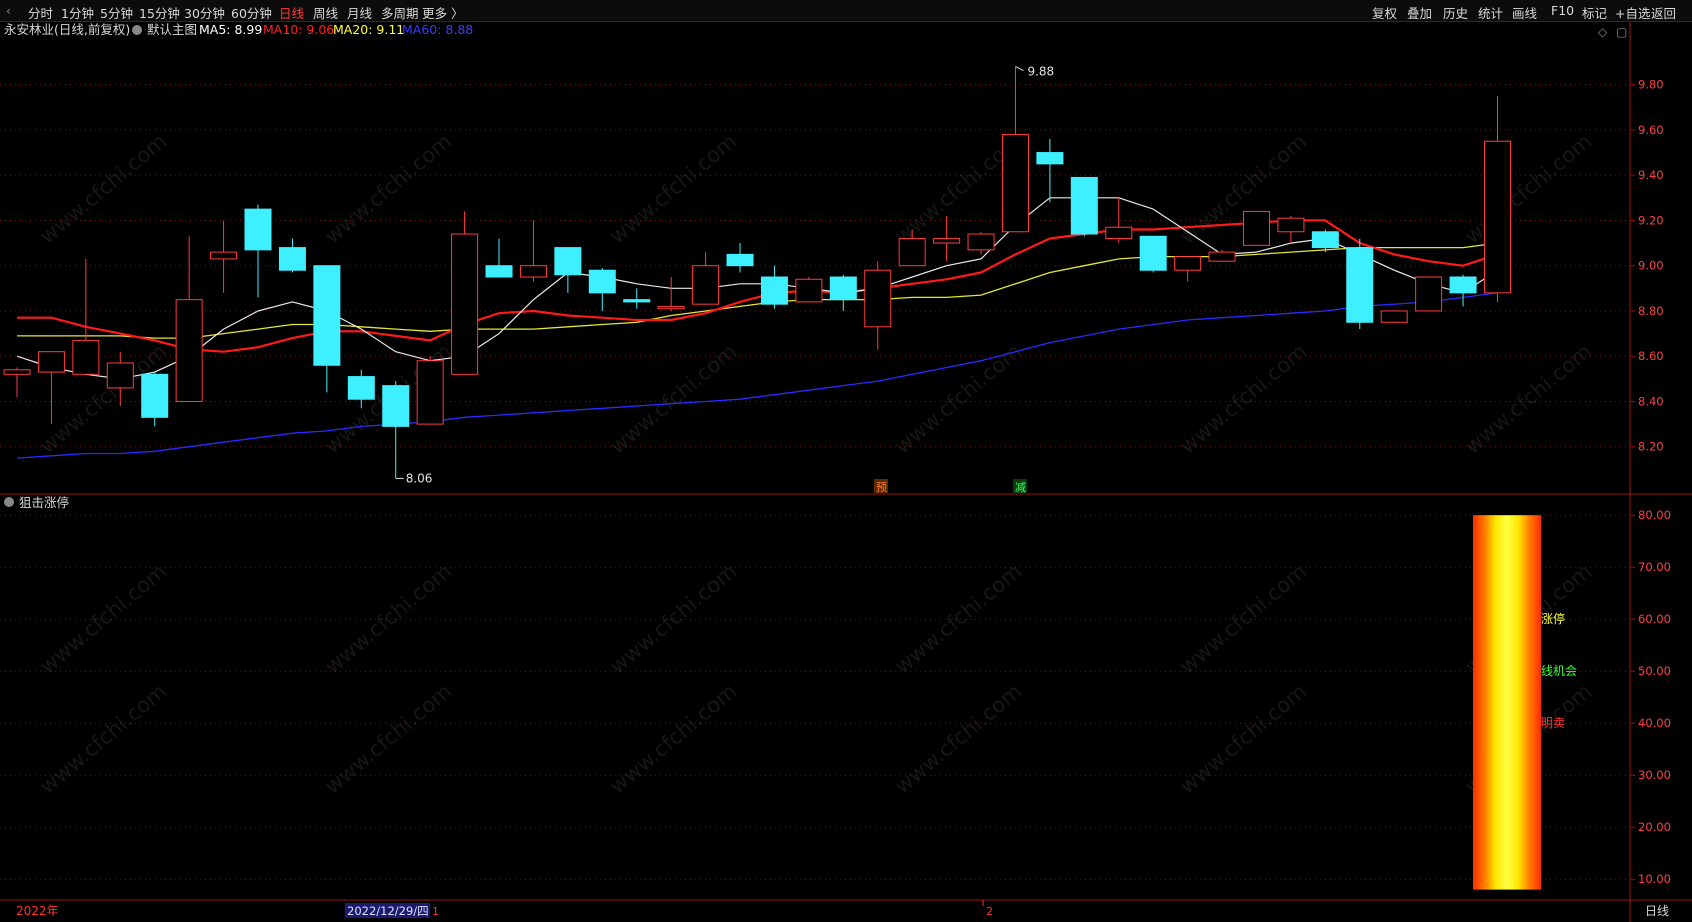 The image size is (1692, 922). Describe the element at coordinates (1654, 671) in the screenshot. I see `indicator-tick-label: 50.00` at that location.